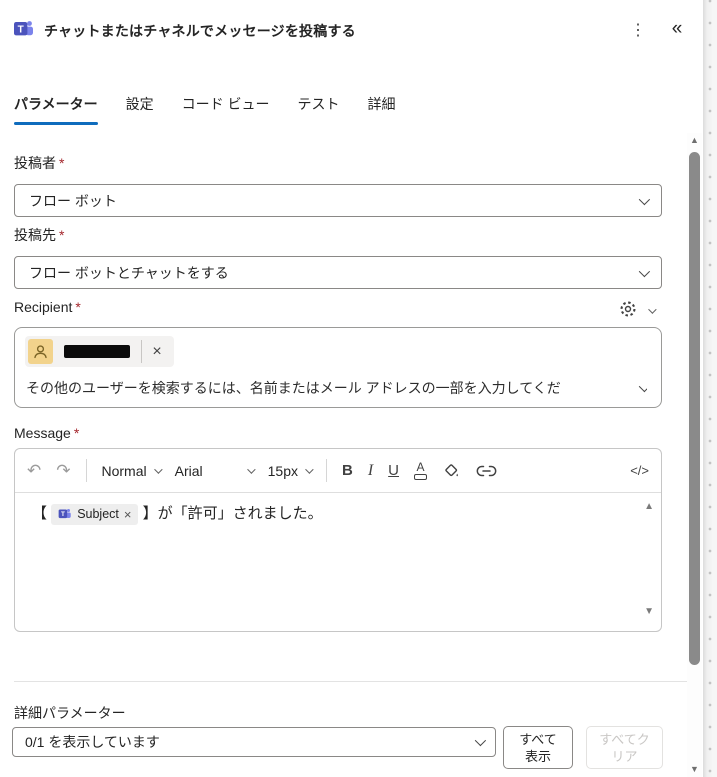 The height and width of the screenshot is (777, 717). I want to click on designer-canvas-strip, so click(710, 388).